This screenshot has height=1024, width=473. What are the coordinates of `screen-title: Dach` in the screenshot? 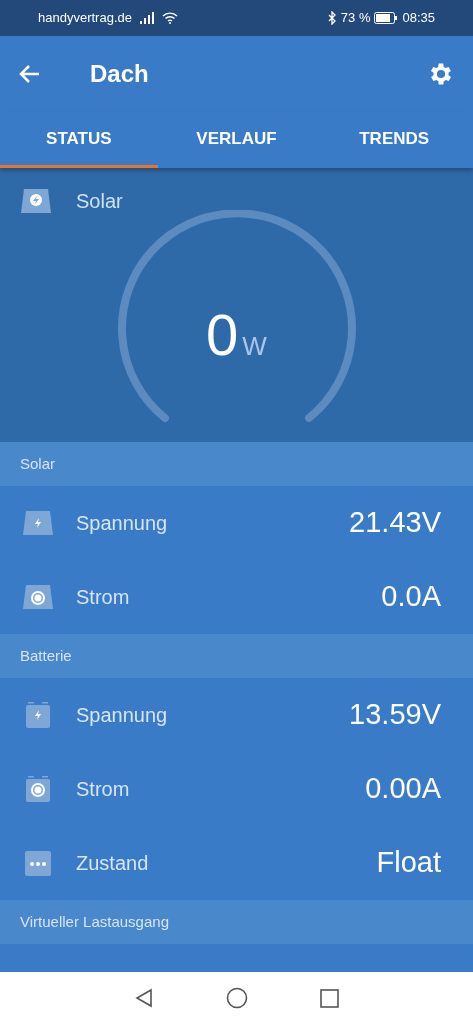 It's located at (119, 74).